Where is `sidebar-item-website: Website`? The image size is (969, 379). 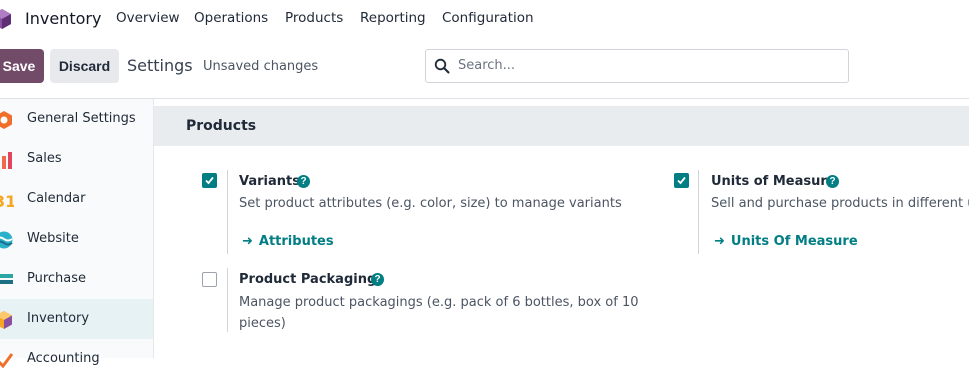
sidebar-item-website: Website is located at coordinates (76, 239).